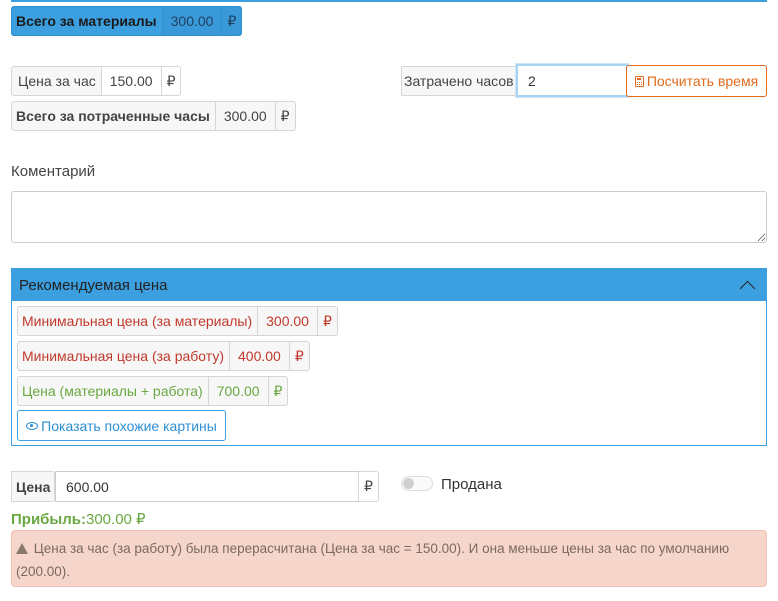 The width and height of the screenshot is (778, 601). What do you see at coordinates (87, 21) in the screenshot?
I see `materials-total-label: Всего за материалы` at bounding box center [87, 21].